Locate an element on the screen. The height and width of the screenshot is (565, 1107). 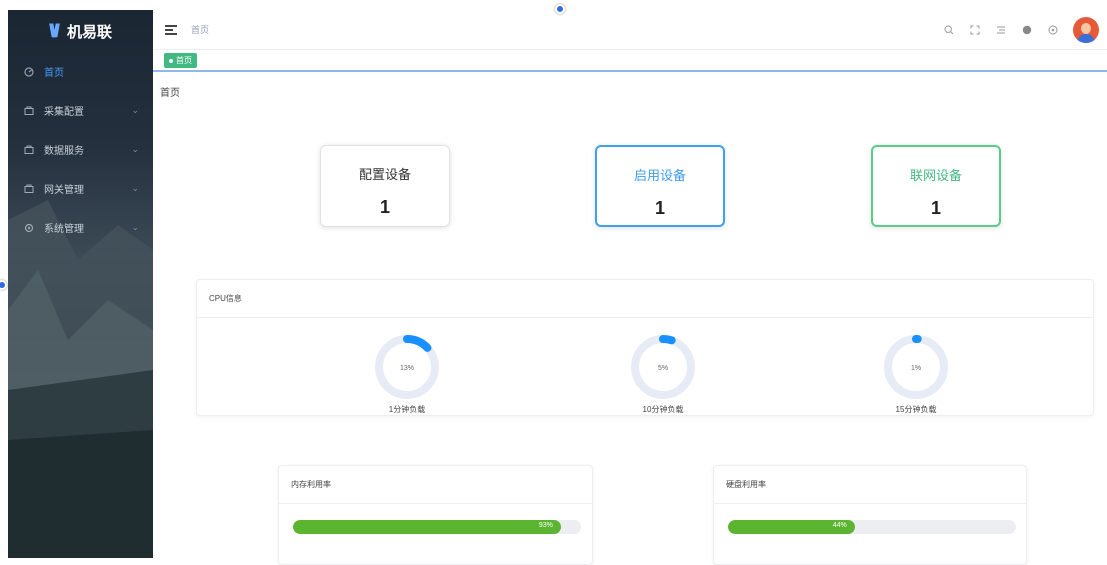
gauge-percent: 1% is located at coordinates (916, 368).